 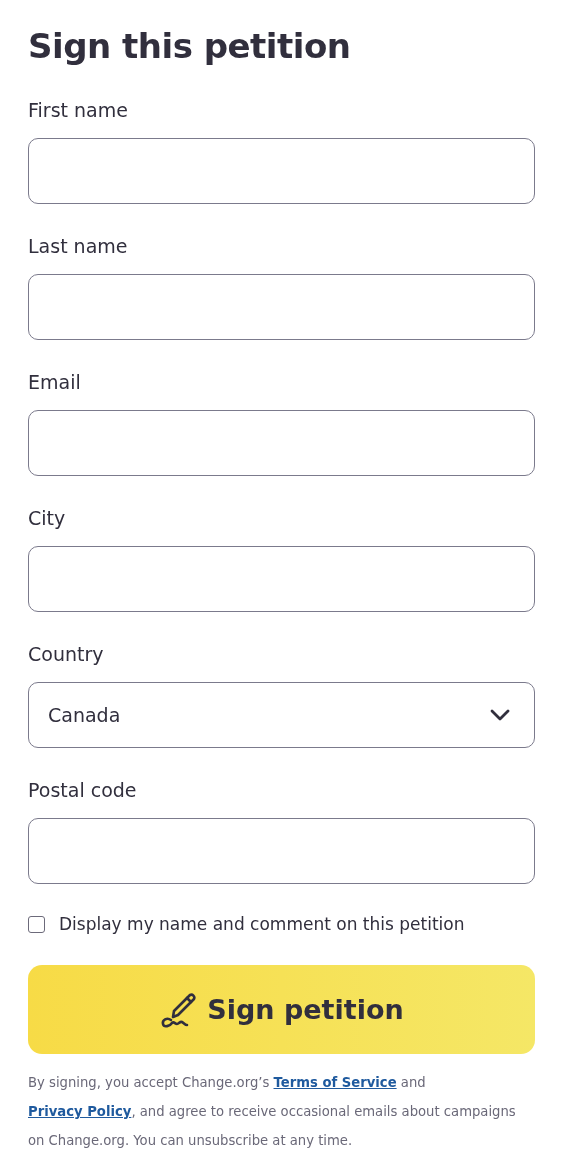 What do you see at coordinates (190, 46) in the screenshot?
I see `form-title: Sign this petition` at bounding box center [190, 46].